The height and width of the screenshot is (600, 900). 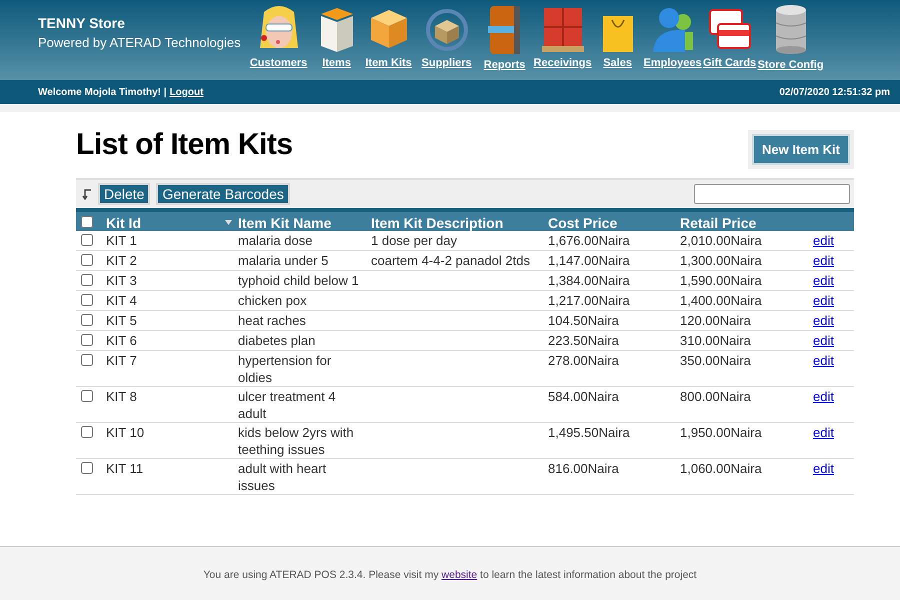 I want to click on table-cell: KIT 2, so click(x=121, y=260).